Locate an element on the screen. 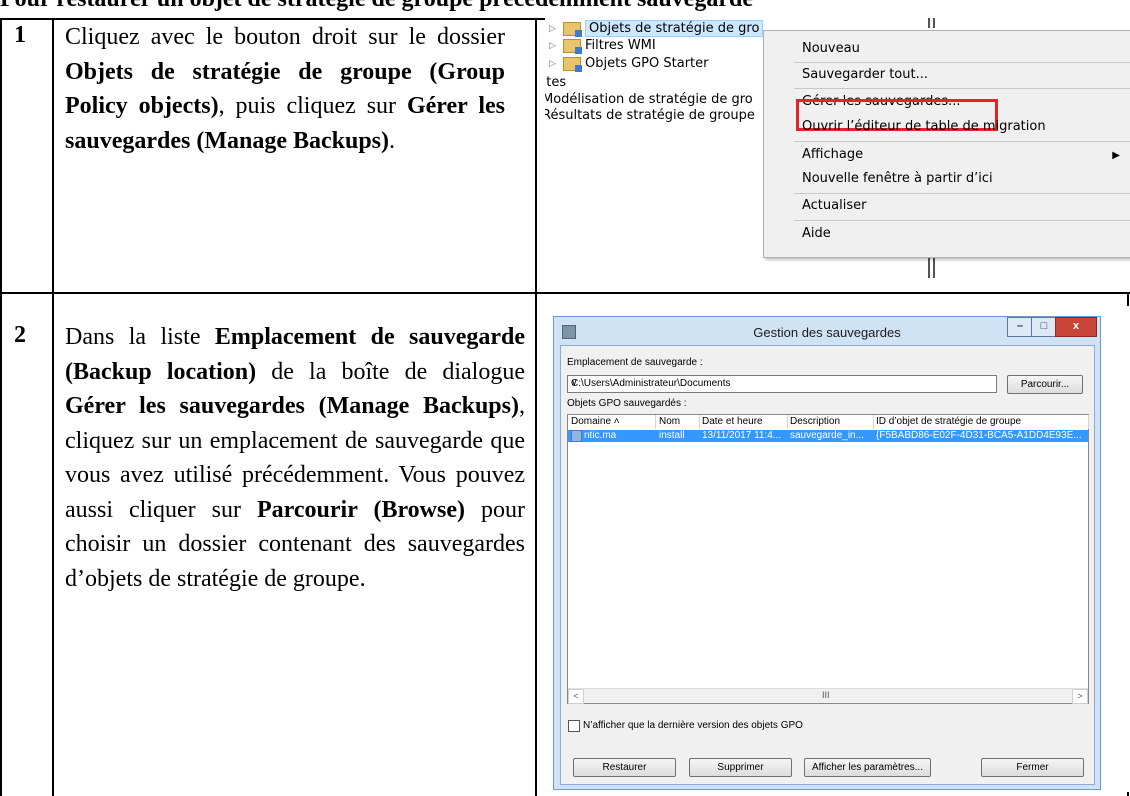 The image size is (1130, 796). tree-item-sites: iites is located at coordinates (555, 82).